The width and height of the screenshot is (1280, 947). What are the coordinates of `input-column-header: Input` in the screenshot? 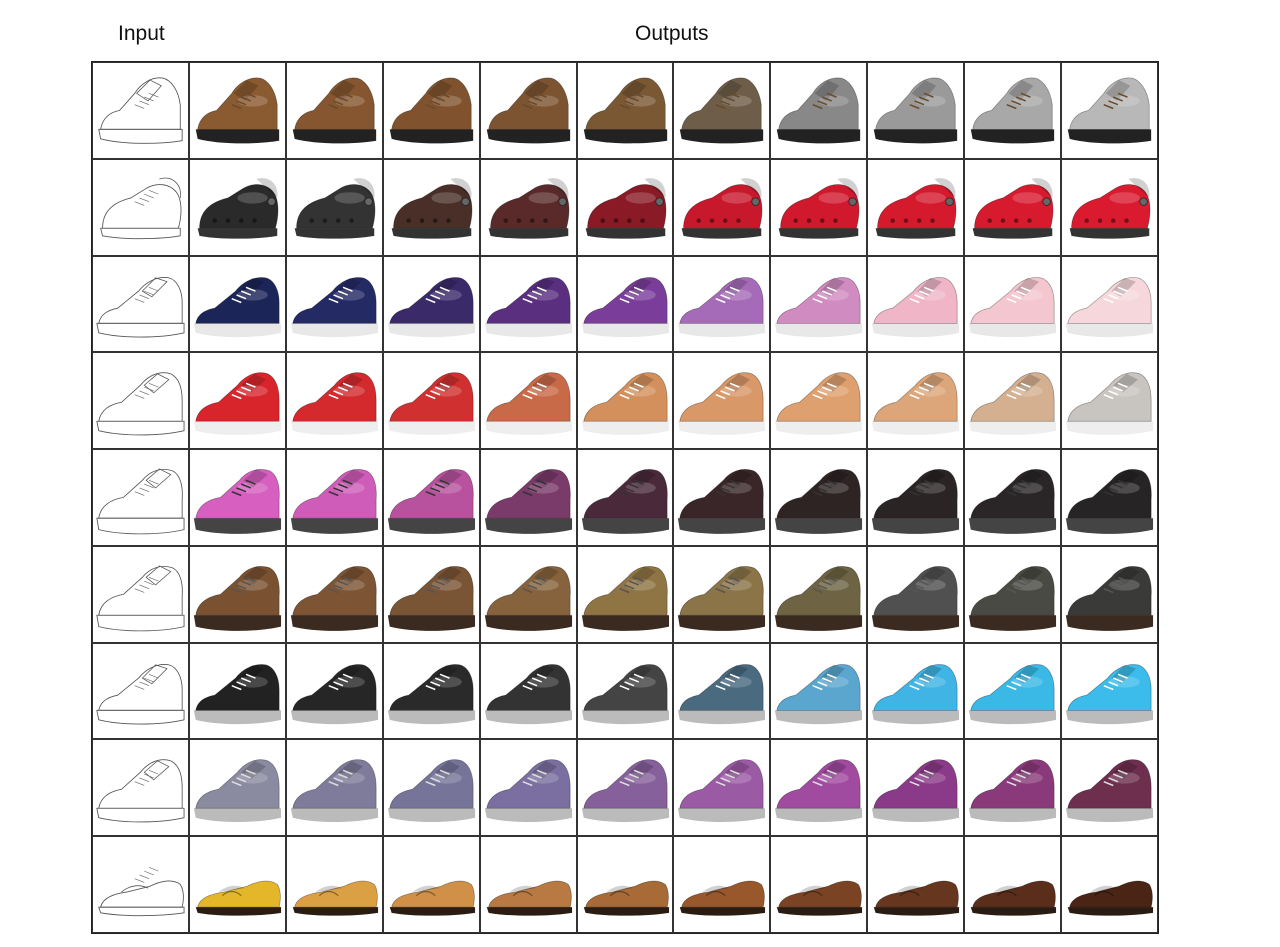 It's located at (141, 33).